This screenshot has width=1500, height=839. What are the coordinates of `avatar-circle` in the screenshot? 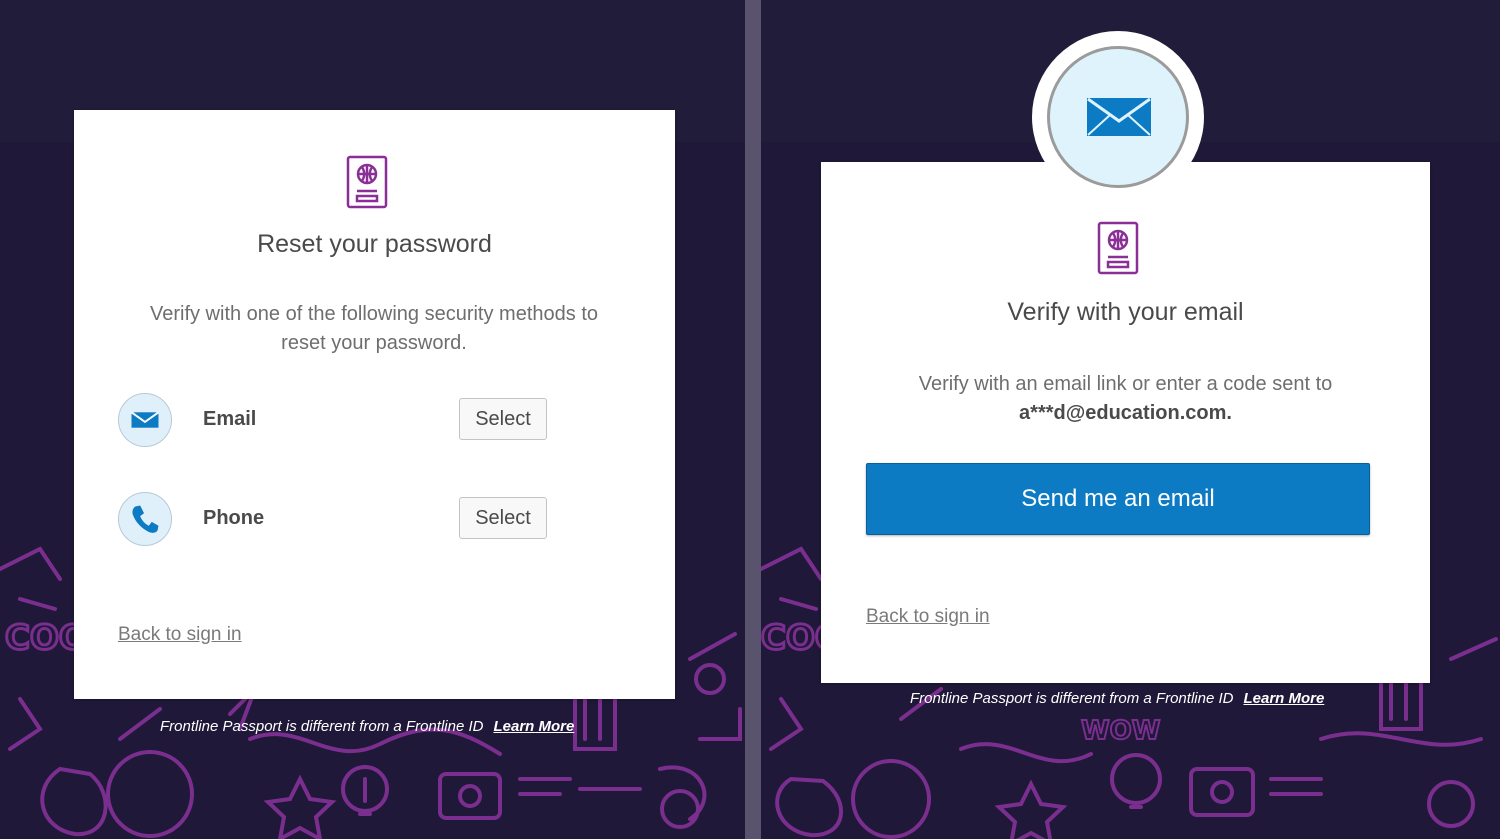 It's located at (1118, 117).